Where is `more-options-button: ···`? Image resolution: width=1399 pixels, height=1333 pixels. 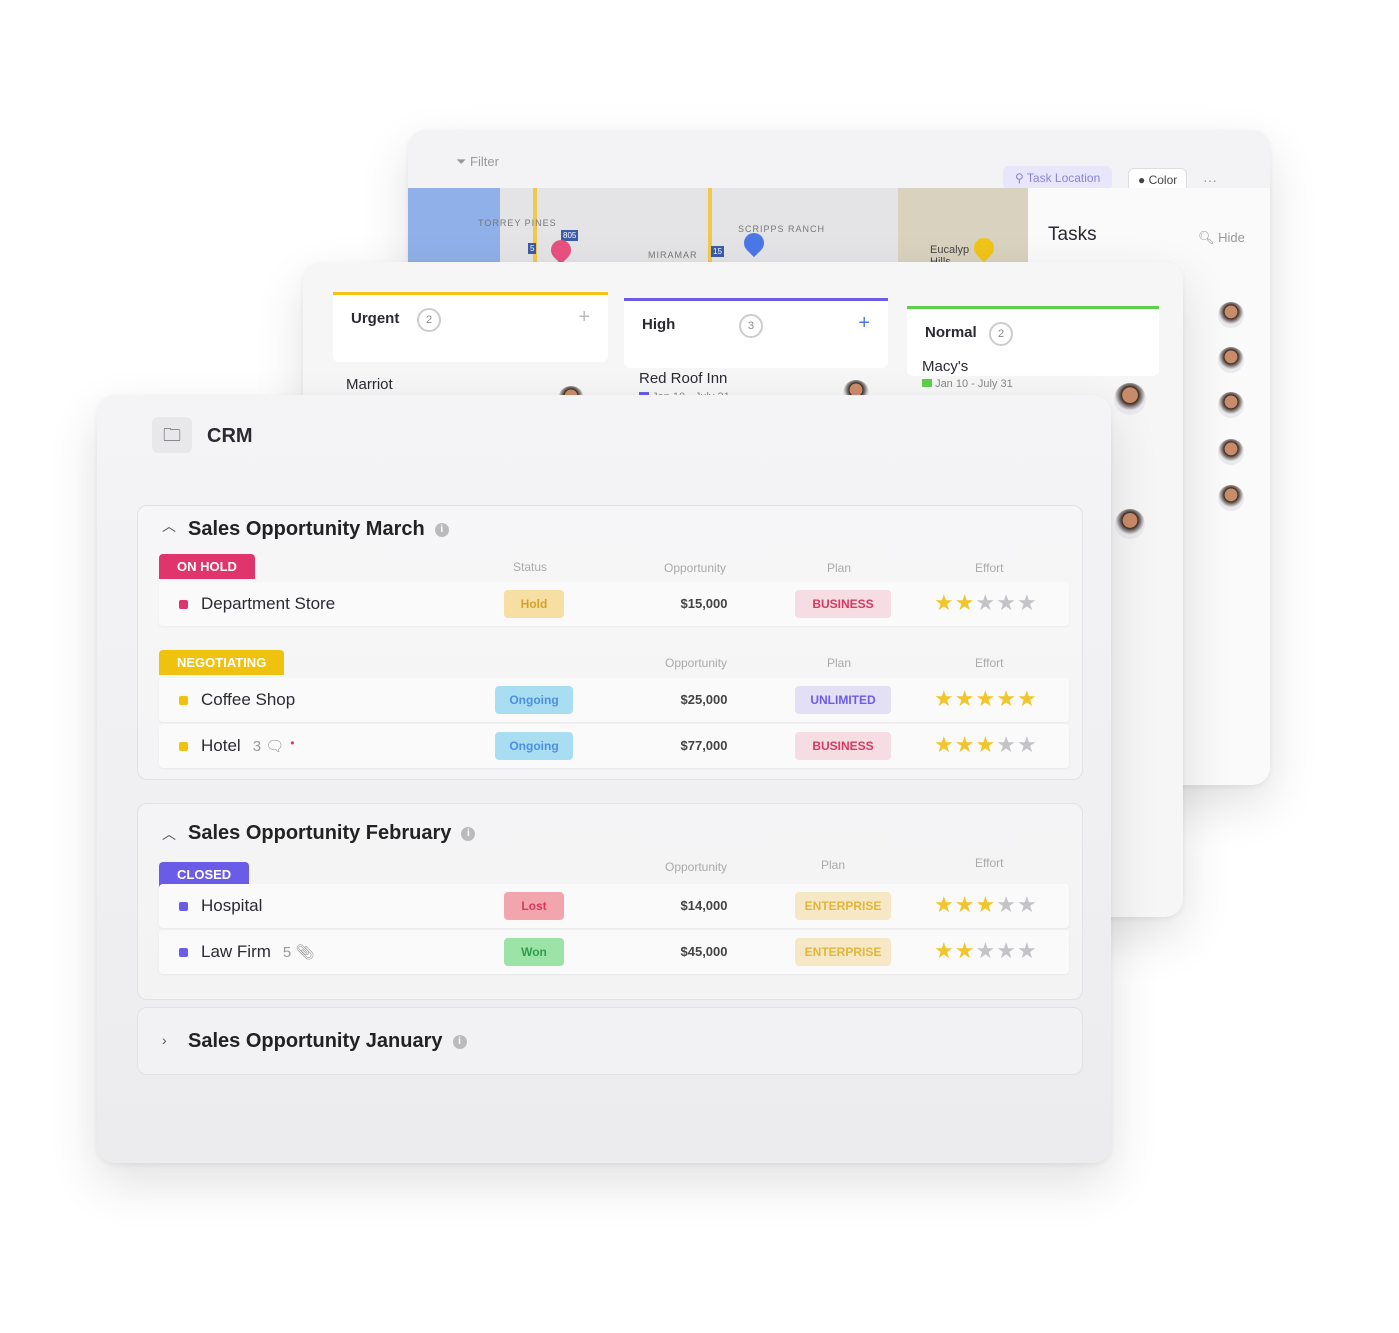
more-options-button: ··· is located at coordinates (1210, 180).